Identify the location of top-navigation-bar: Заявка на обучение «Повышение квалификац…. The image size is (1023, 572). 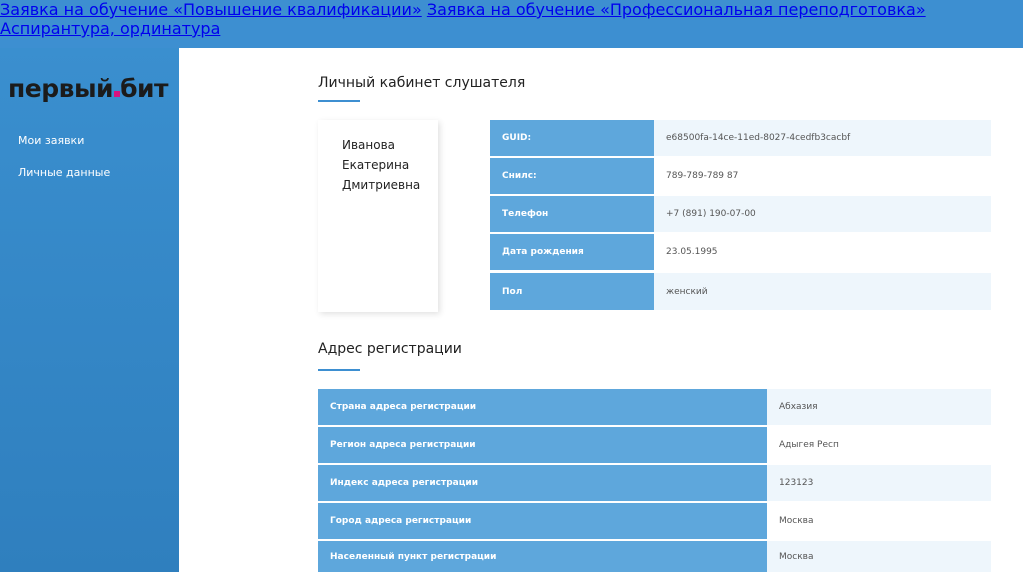
(511, 24).